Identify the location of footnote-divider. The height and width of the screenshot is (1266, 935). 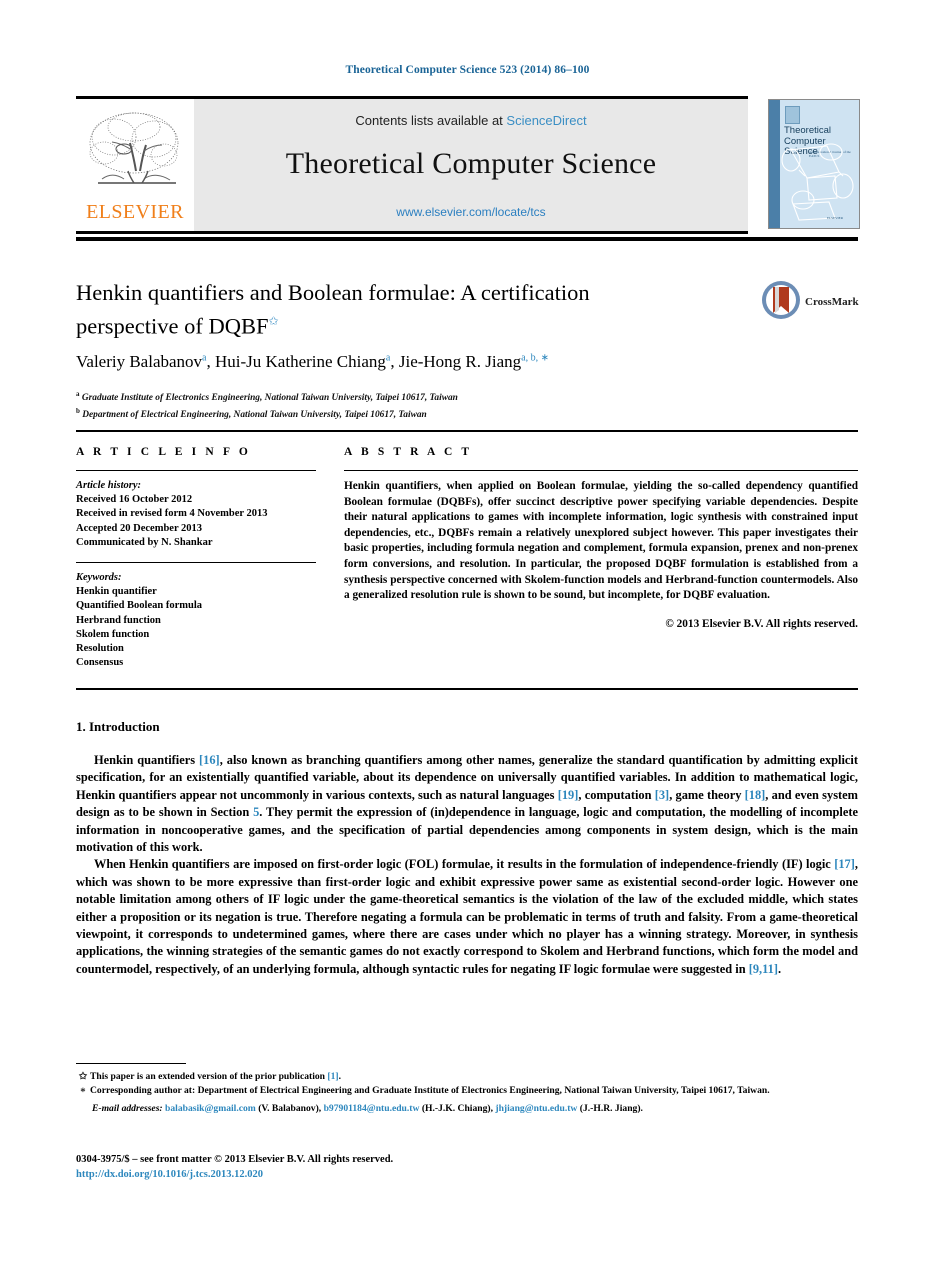
(131, 1063).